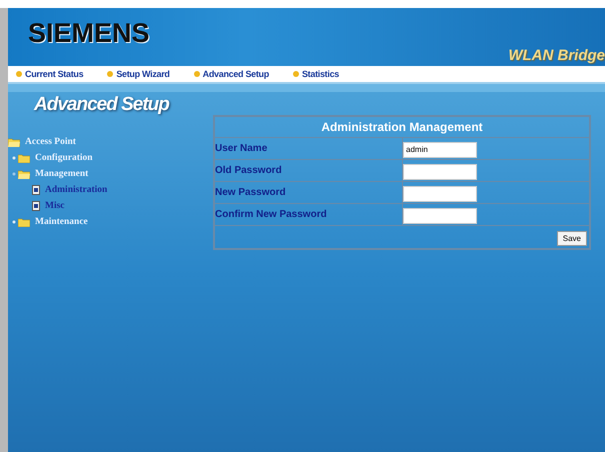  Describe the element at coordinates (54, 74) in the screenshot. I see `nav-link: Current Status` at that location.